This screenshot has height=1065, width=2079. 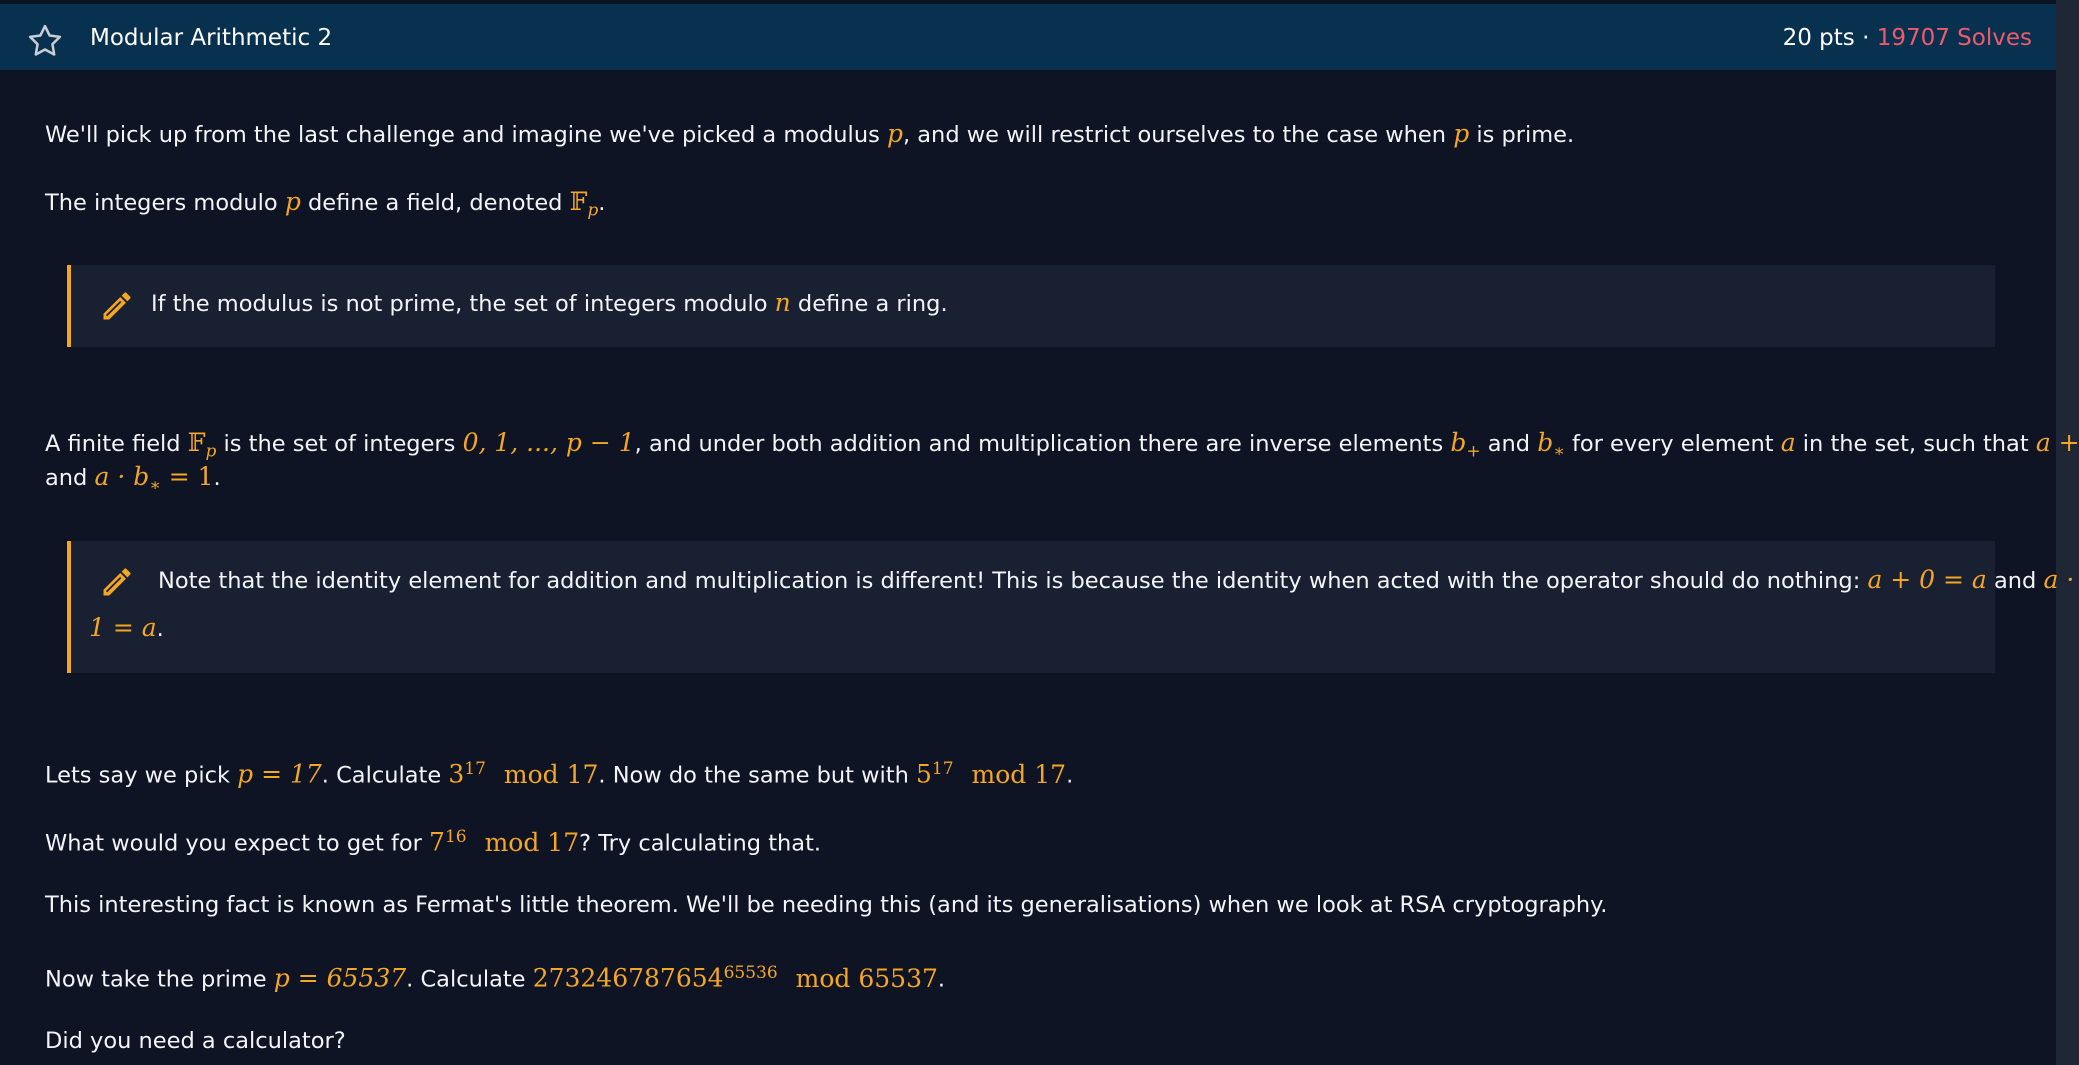 I want to click on text: ? Try calculating that., so click(x=700, y=843).